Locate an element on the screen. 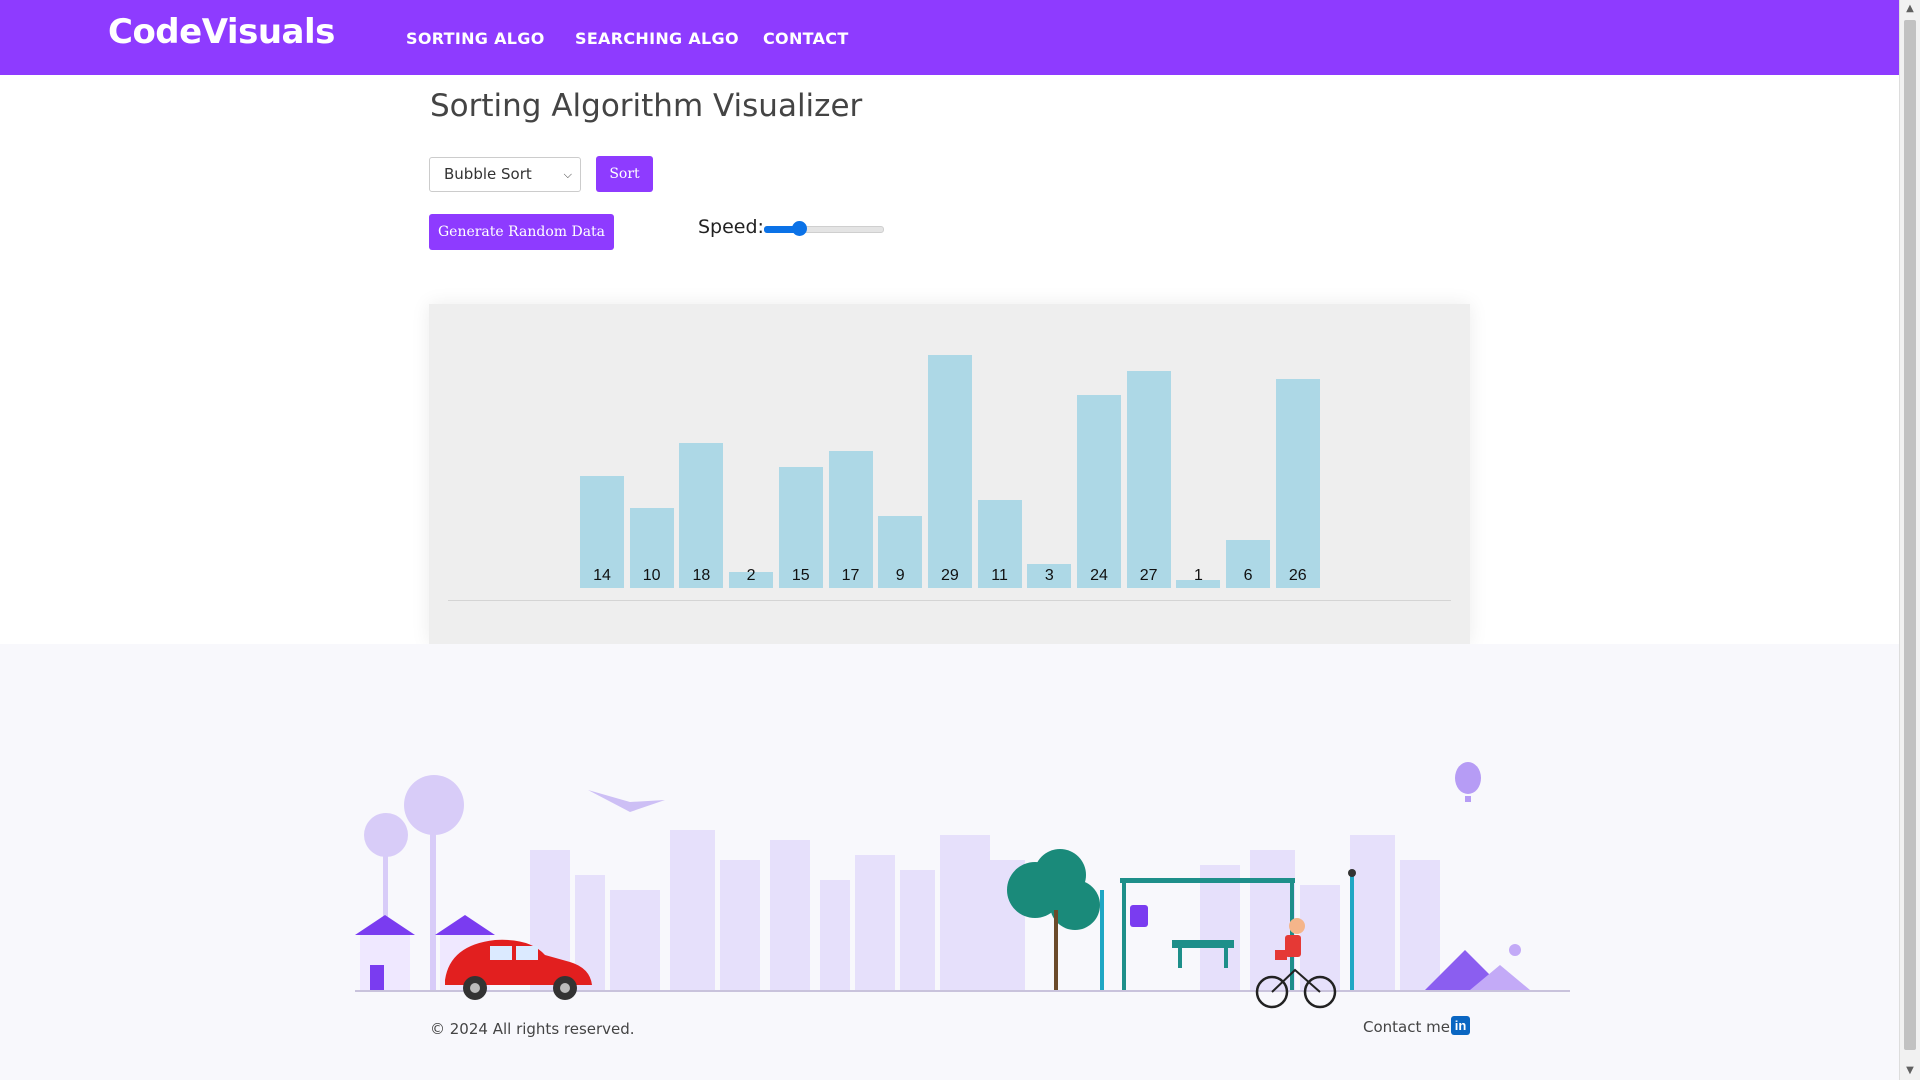 The height and width of the screenshot is (1080, 1920). page-title: Sorting Algorithm Visualizer is located at coordinates (646, 106).